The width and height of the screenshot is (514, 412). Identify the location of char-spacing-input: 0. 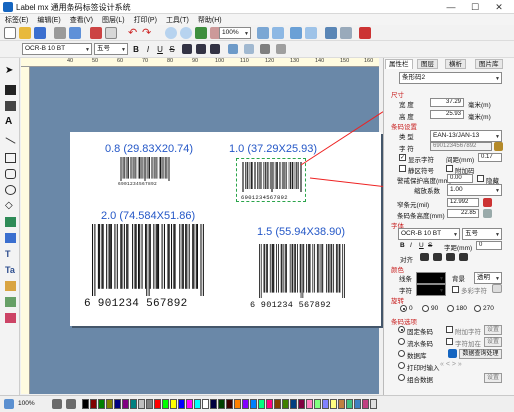
(489, 245).